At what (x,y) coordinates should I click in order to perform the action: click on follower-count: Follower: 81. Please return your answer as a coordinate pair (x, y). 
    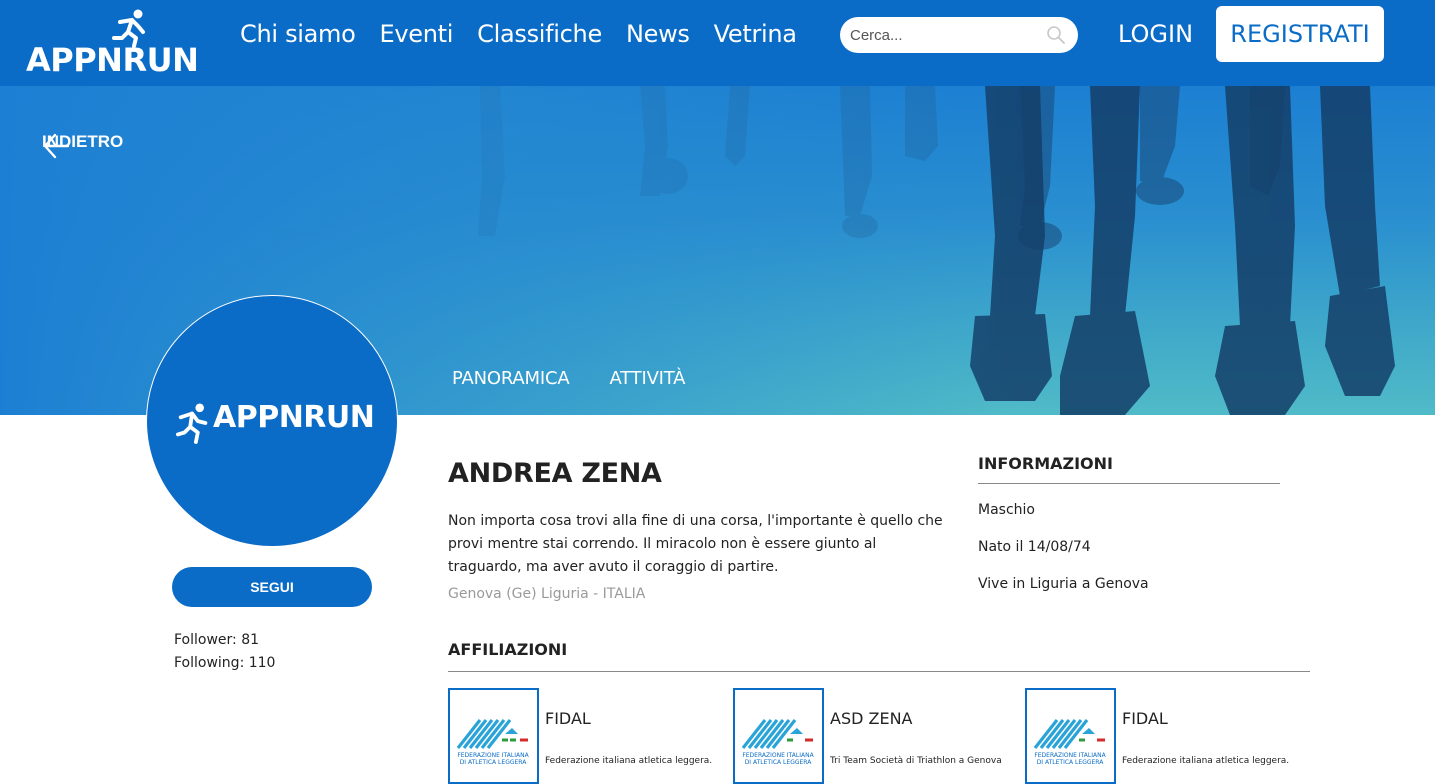
    Looking at the image, I should click on (224, 640).